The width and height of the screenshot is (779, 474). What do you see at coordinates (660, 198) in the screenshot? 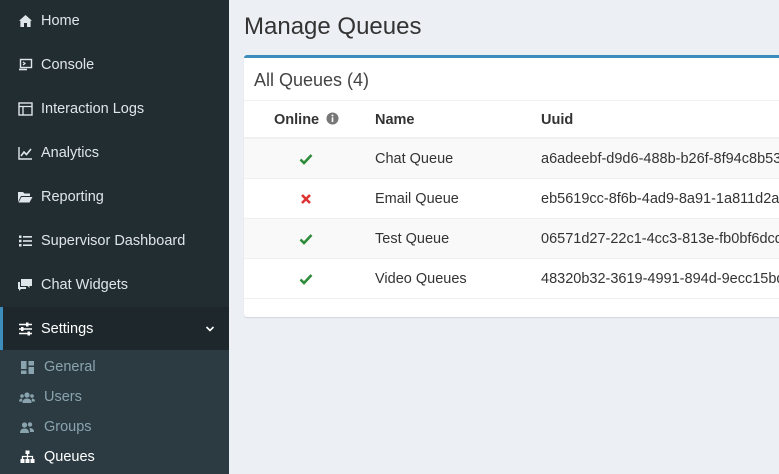
I see `queue-uuid: eb5619cc-8f6b-4ad9-8a91-1a811d2ac` at bounding box center [660, 198].